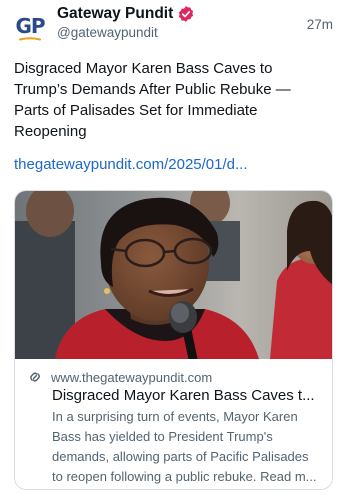 This screenshot has height=500, width=348. Describe the element at coordinates (107, 32) in the screenshot. I see `handle: @gatewaypundit` at that location.